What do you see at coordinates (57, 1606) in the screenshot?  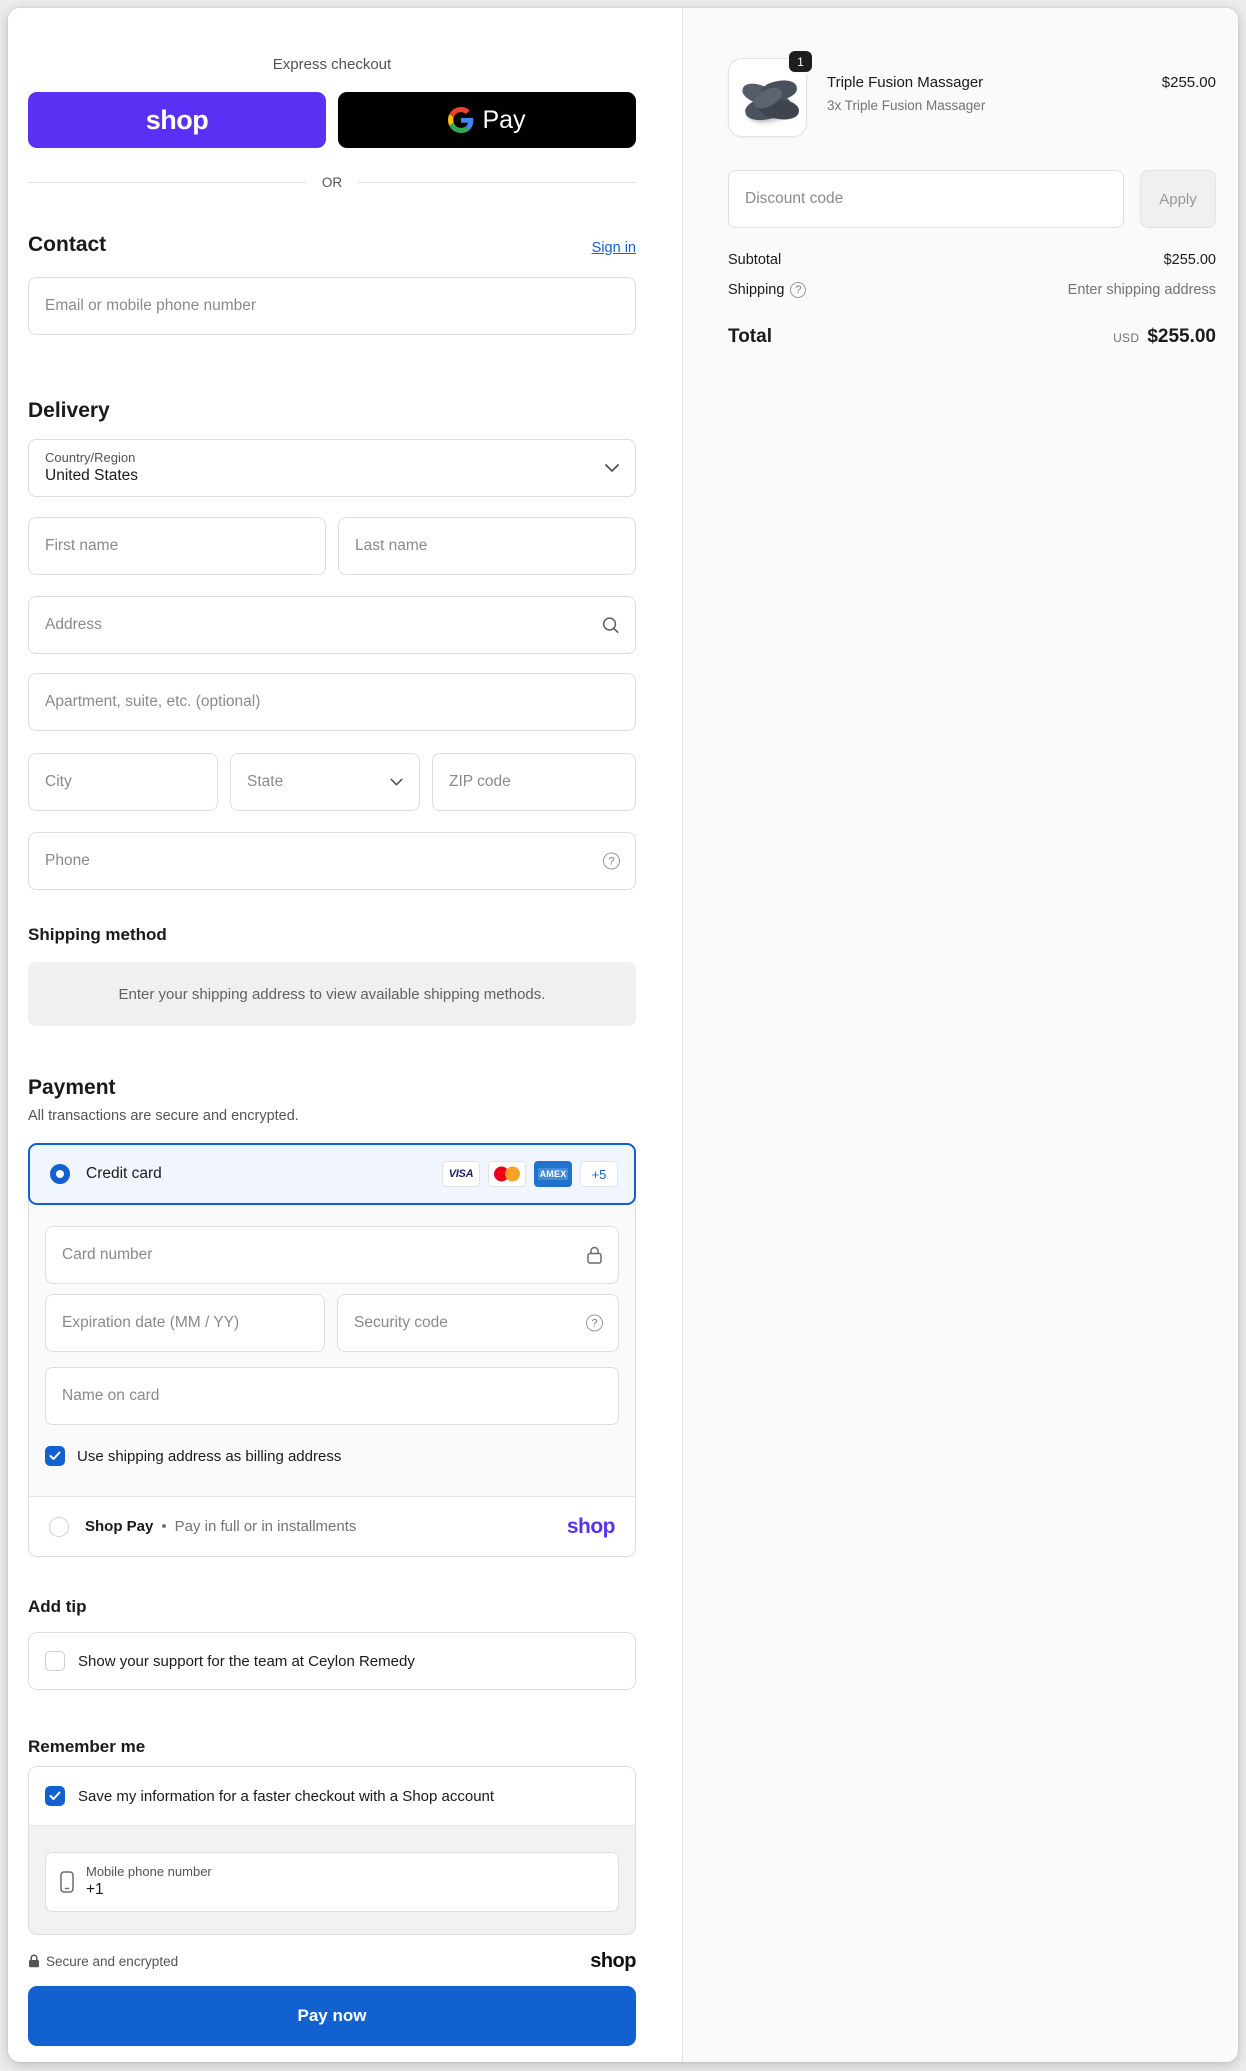 I see `add-tip-heading: Add tip` at bounding box center [57, 1606].